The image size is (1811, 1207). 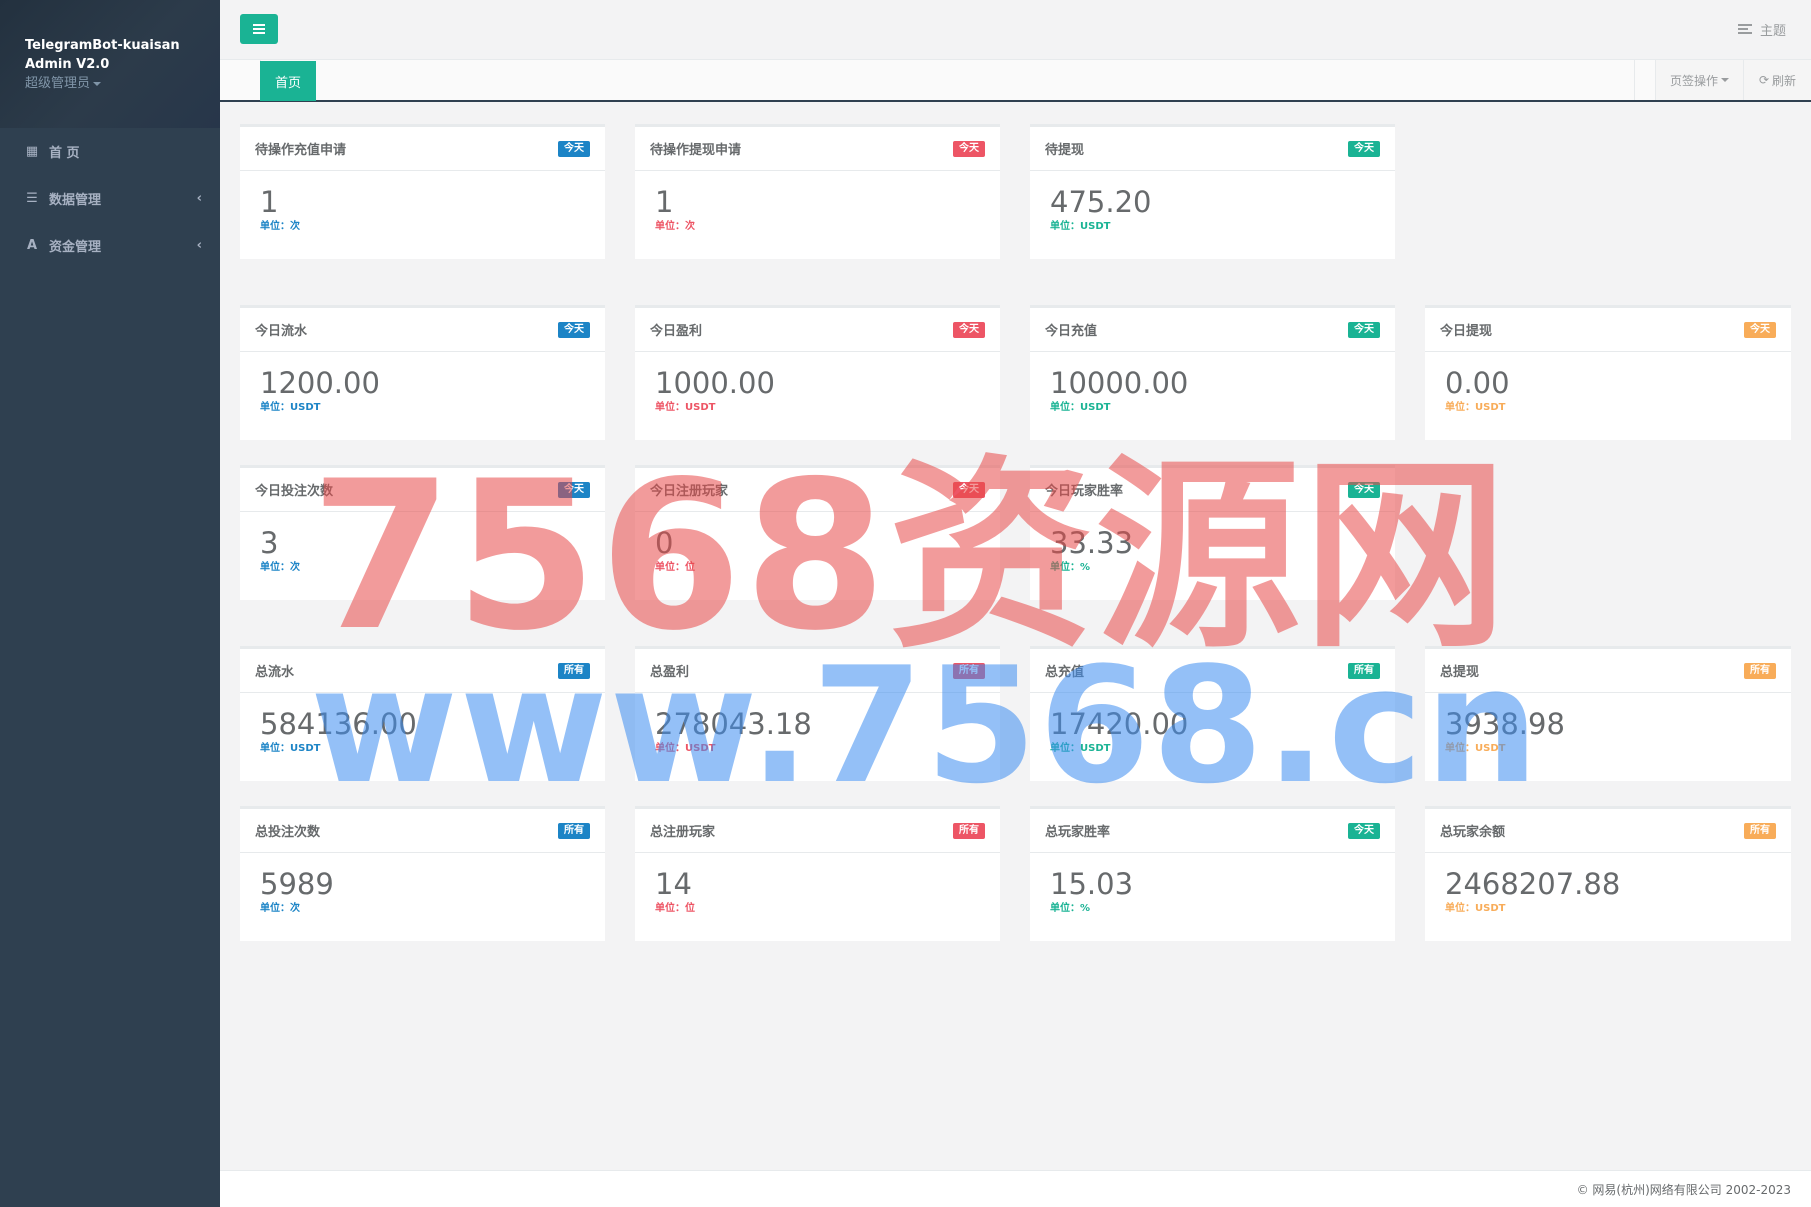 I want to click on card-title: 待操作充值申请, so click(x=301, y=150).